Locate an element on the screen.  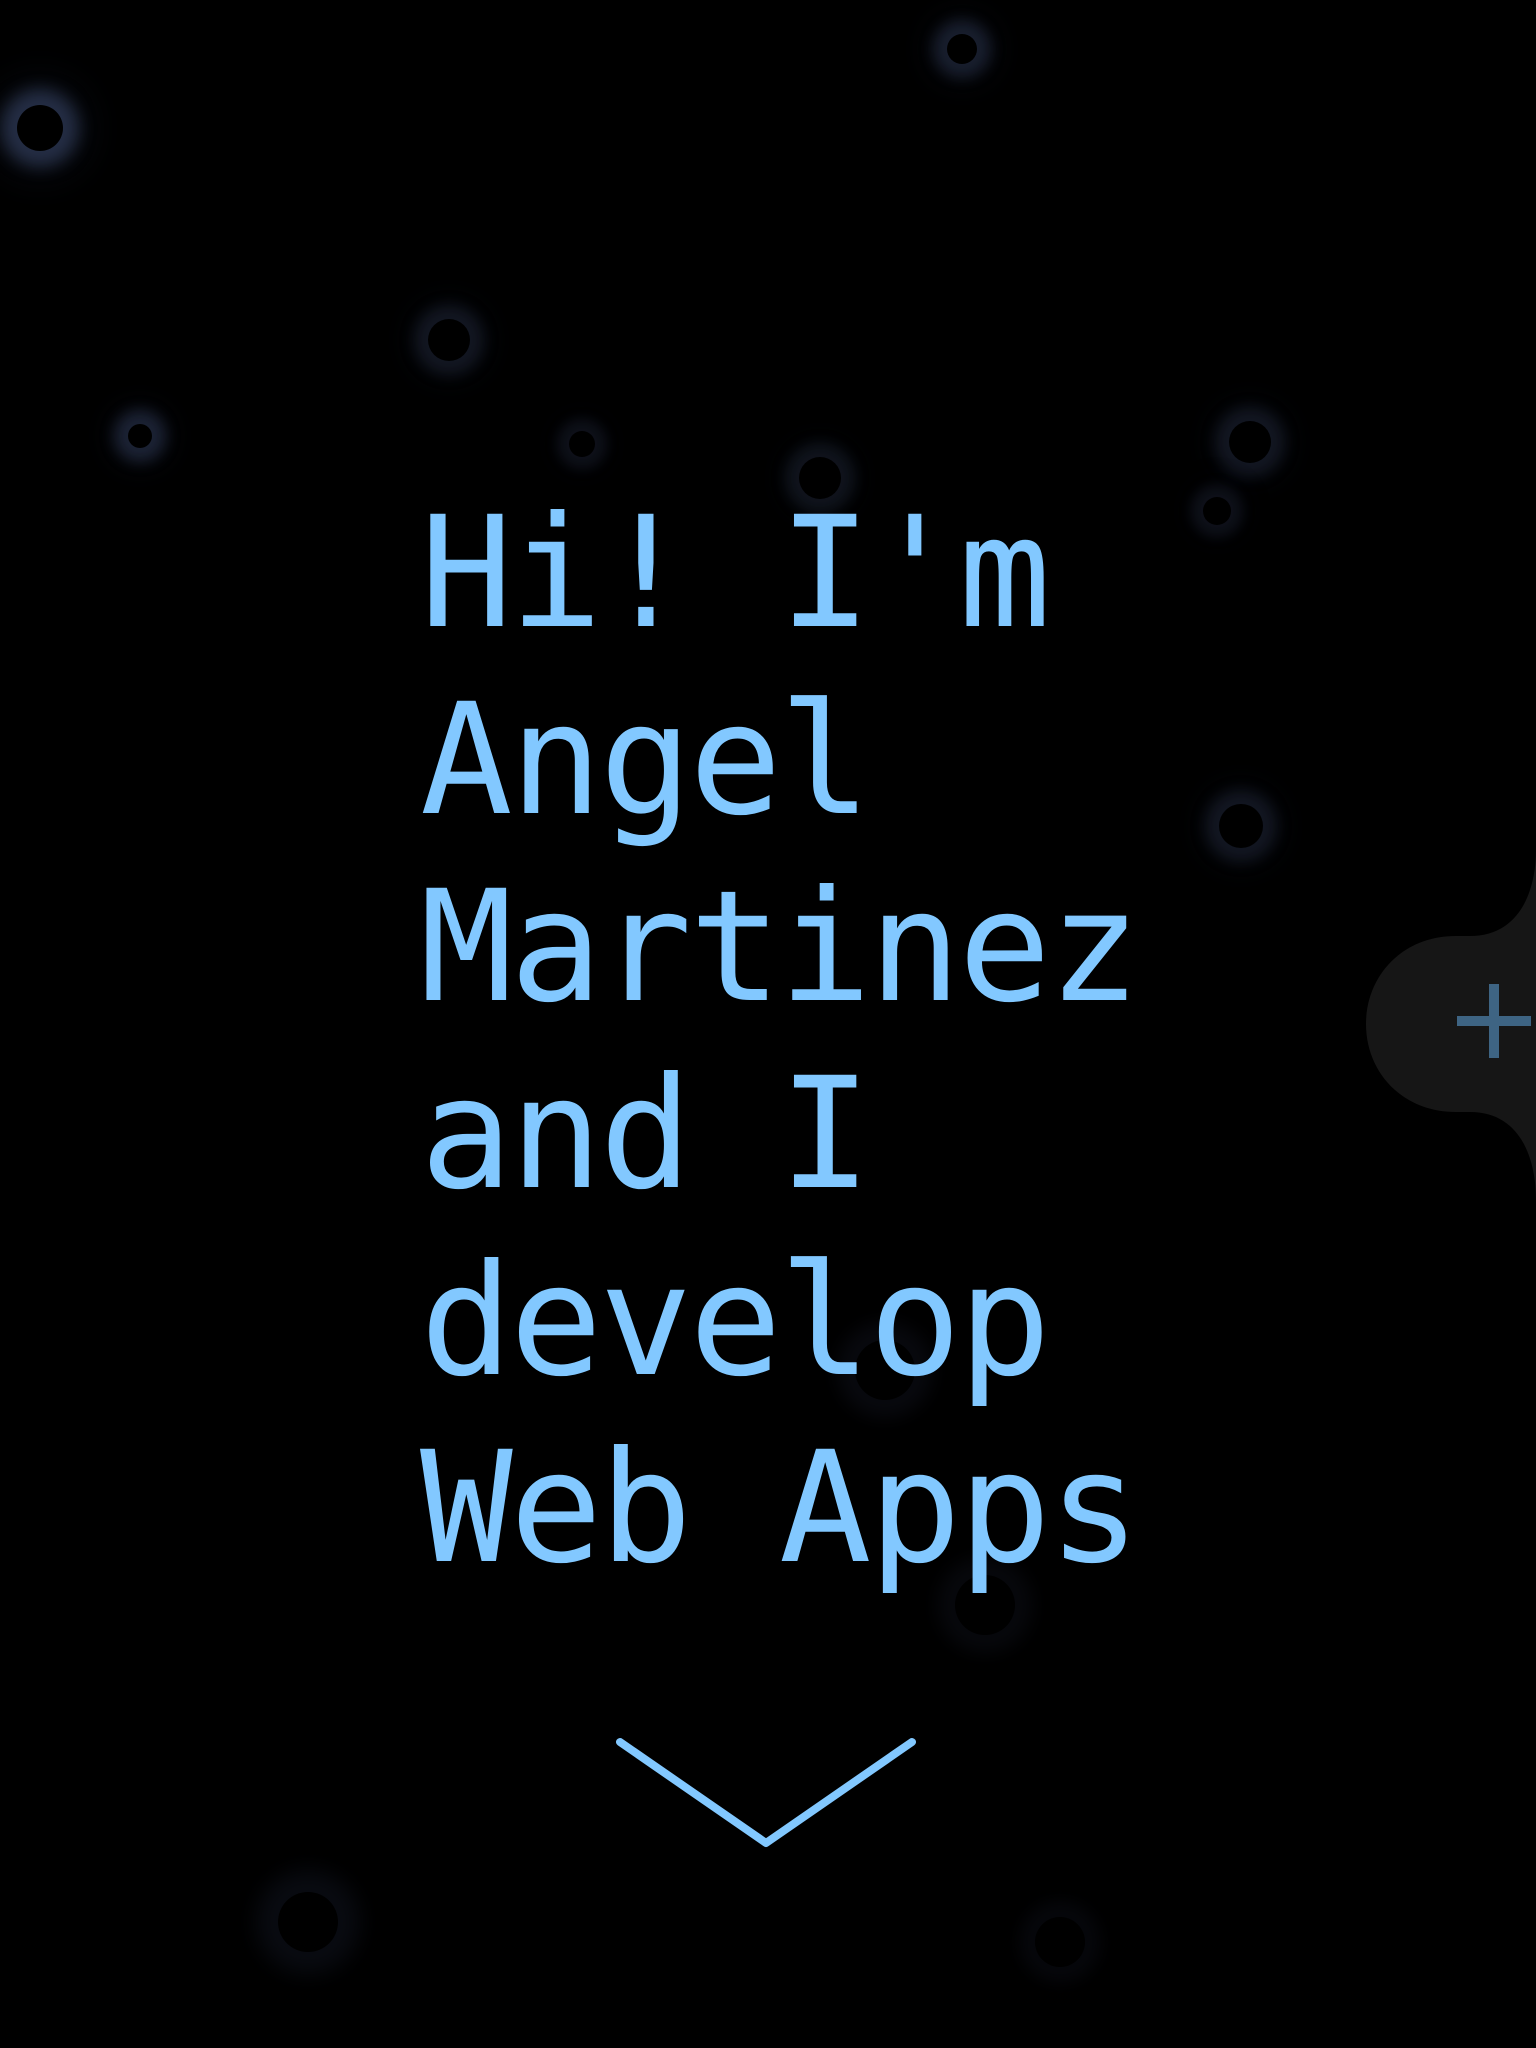
hero-line: develop is located at coordinates (735, 1321).